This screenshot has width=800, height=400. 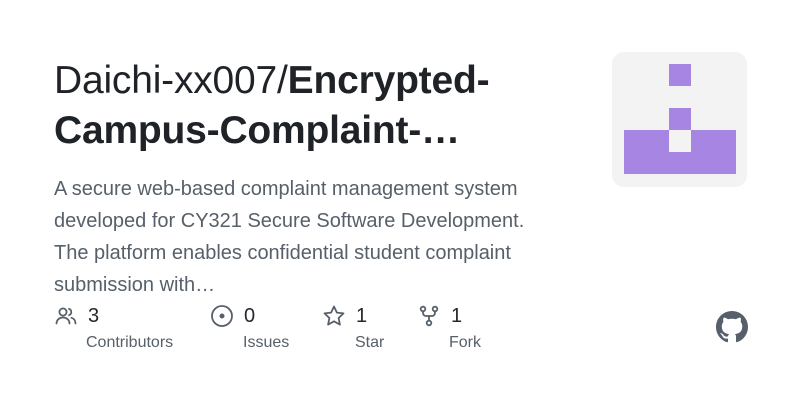 I want to click on identicon-image, so click(x=679, y=119).